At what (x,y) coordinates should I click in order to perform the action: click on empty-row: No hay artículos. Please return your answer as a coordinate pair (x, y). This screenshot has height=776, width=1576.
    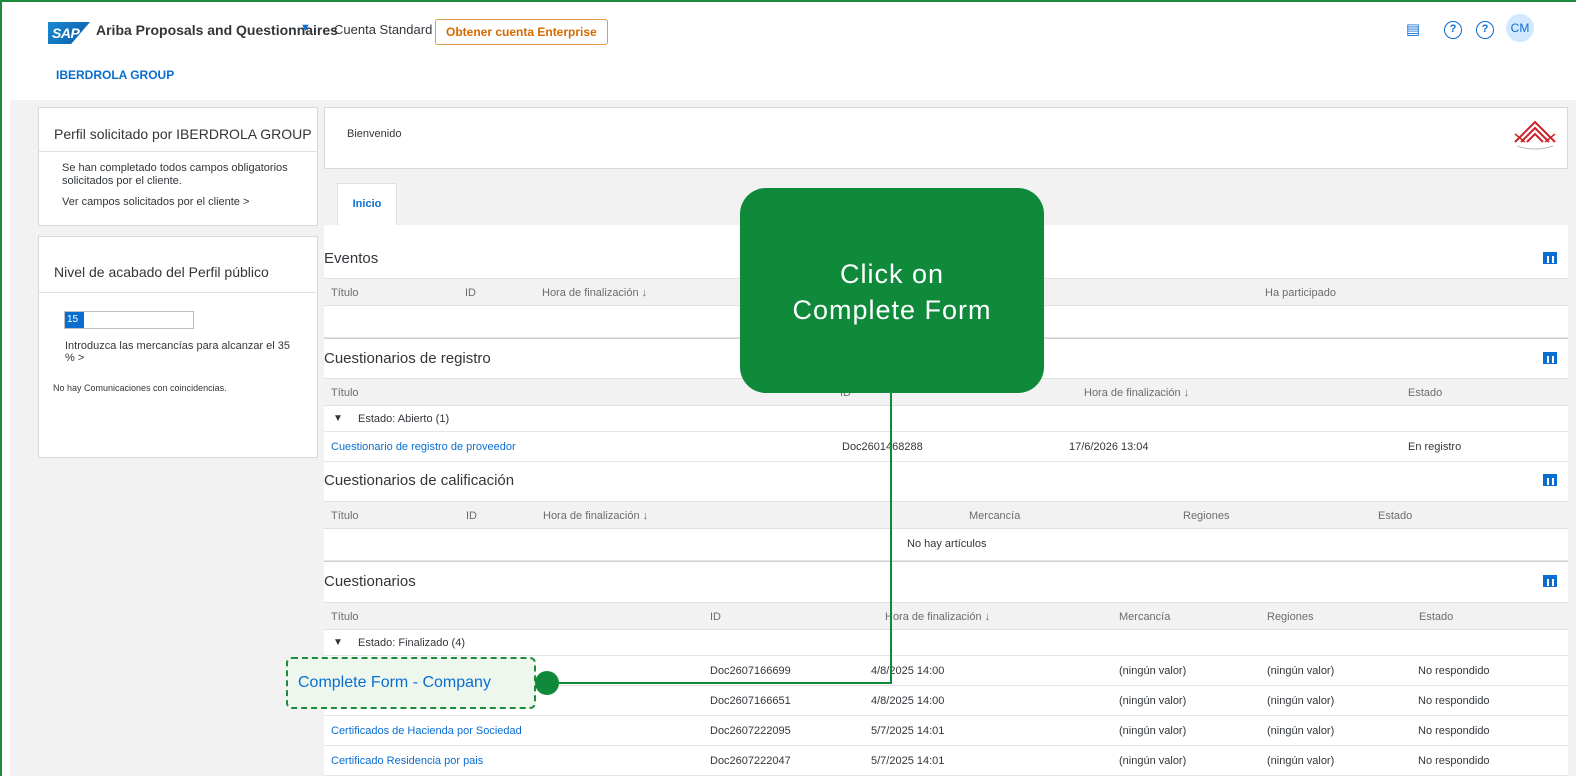
    Looking at the image, I should click on (946, 545).